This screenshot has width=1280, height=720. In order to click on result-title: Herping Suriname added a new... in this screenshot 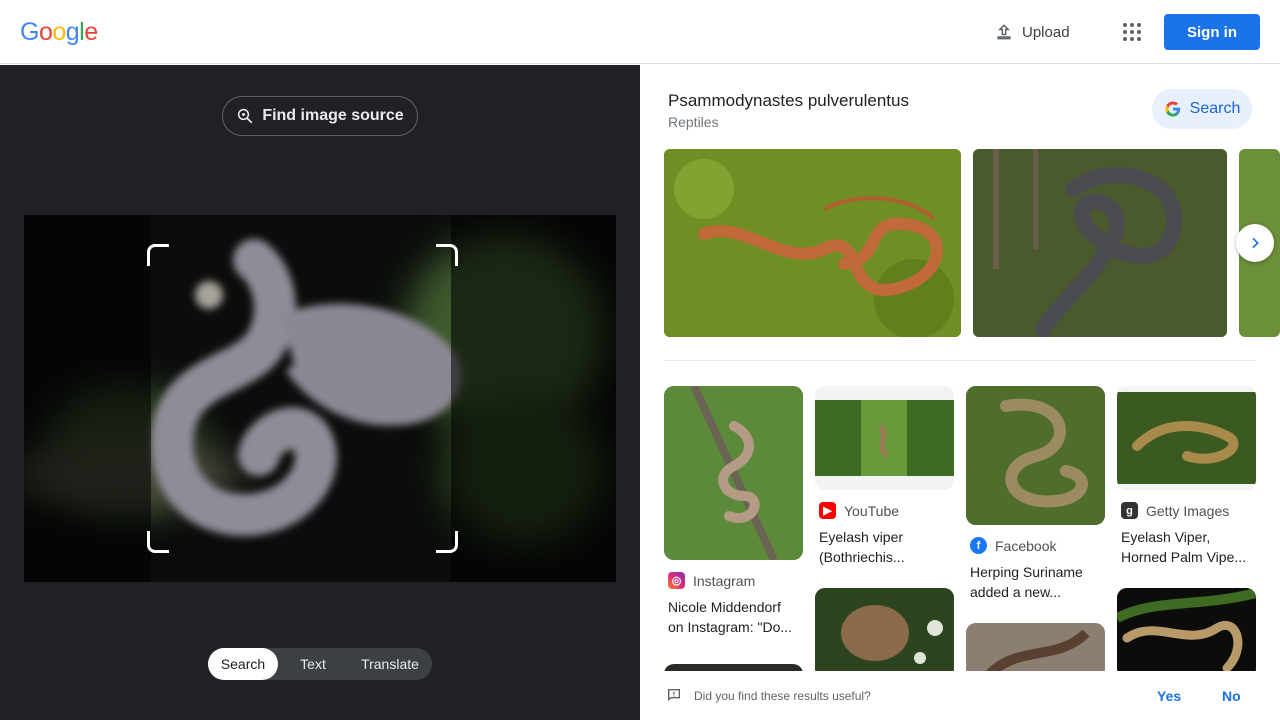, I will do `click(1033, 582)`.